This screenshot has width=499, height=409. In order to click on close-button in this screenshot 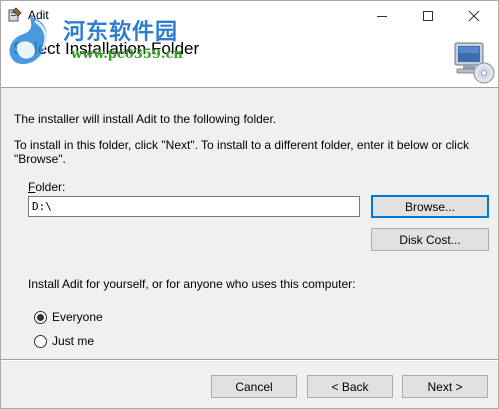, I will do `click(474, 16)`.